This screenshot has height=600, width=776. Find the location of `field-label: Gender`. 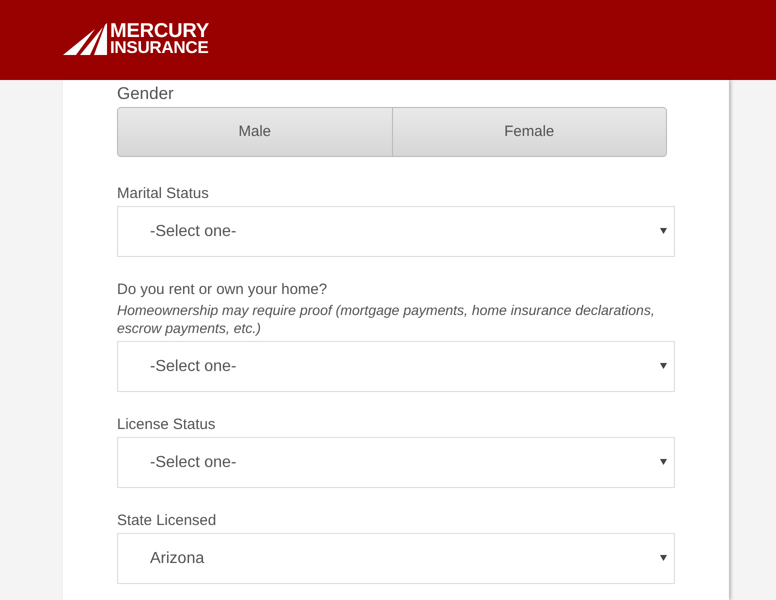

field-label: Gender is located at coordinates (146, 94).